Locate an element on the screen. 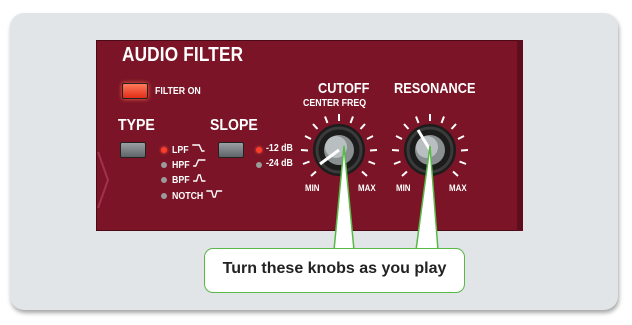 The image size is (632, 325). cutoff-sublabel: CENTER FREQ is located at coordinates (335, 103).